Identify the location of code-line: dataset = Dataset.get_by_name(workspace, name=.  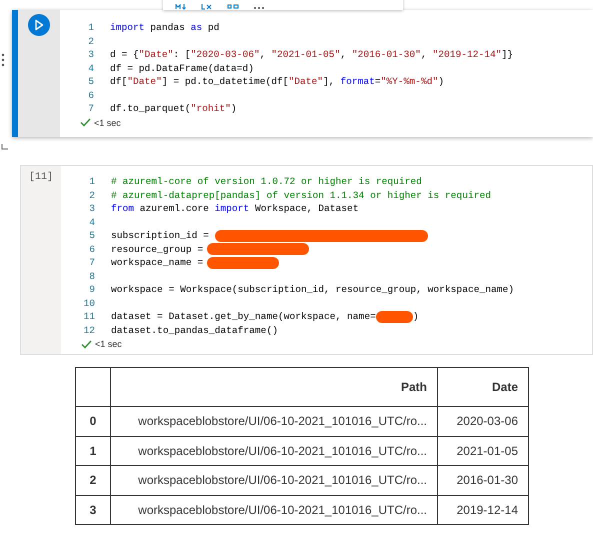
(243, 316).